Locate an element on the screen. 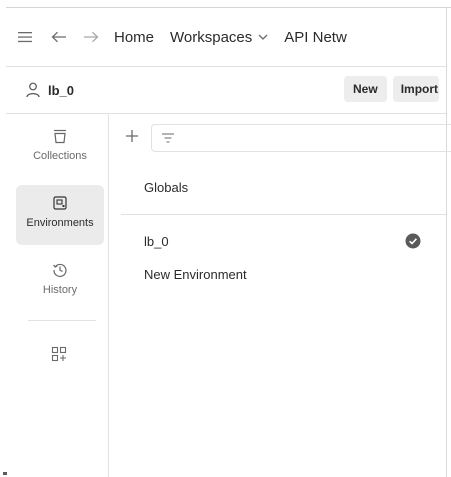  menu-button is located at coordinates (25, 37).